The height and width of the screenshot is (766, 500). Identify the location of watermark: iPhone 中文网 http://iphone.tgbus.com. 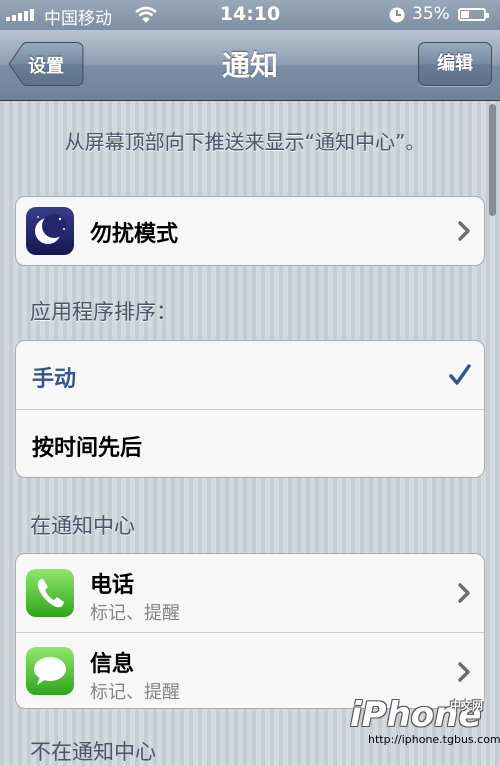
(425, 722).